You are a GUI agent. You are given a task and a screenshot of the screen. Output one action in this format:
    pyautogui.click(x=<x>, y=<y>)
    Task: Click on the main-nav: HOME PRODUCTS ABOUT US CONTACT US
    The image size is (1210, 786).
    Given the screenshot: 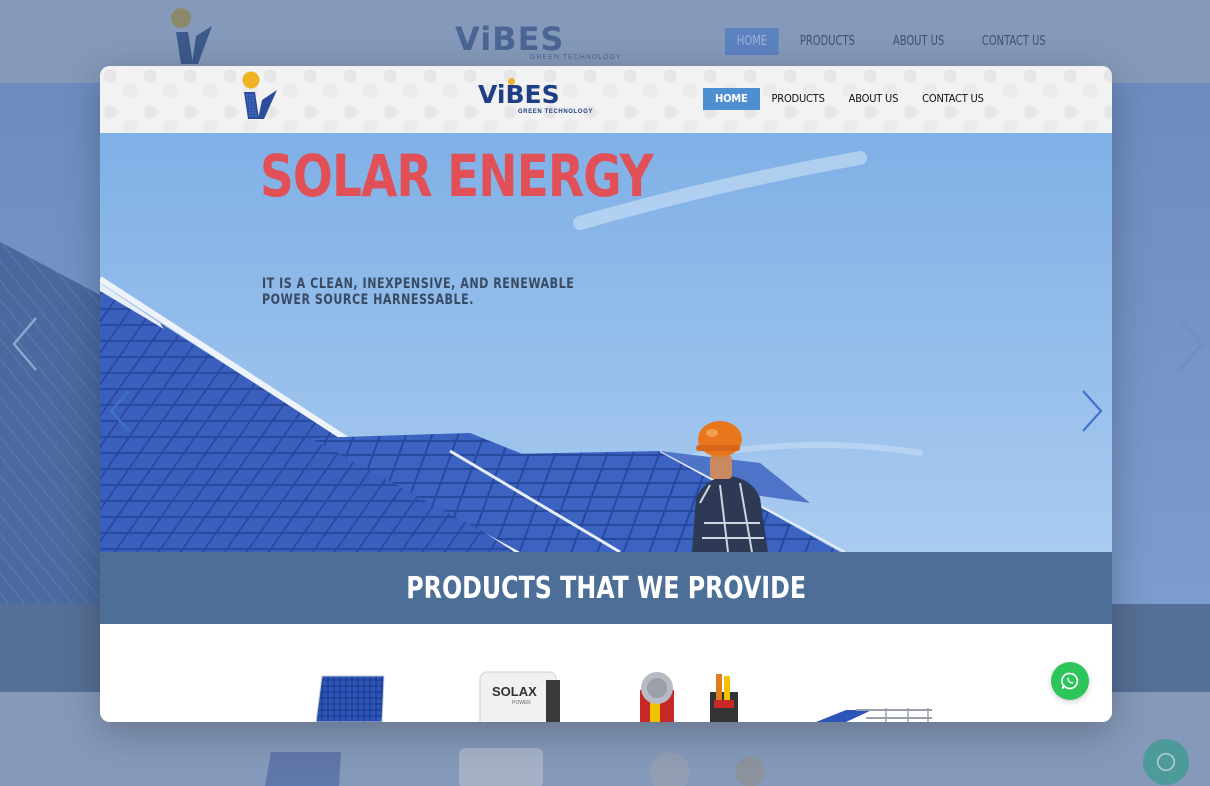 What is the action you would take?
    pyautogui.click(x=849, y=99)
    